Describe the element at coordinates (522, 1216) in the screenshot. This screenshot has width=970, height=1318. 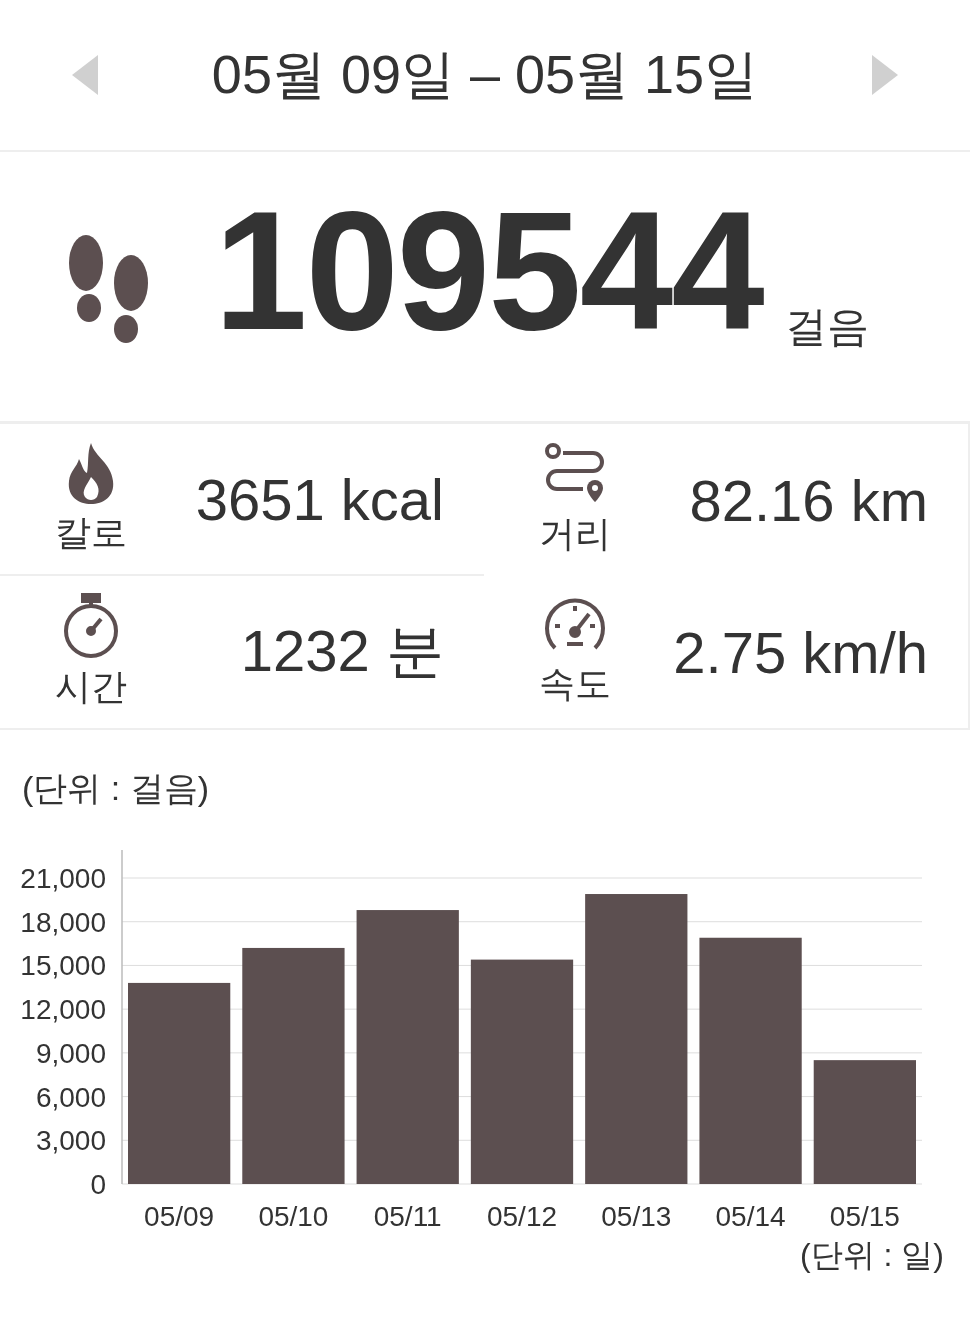
I see `x-tick-label: 05/12` at that location.